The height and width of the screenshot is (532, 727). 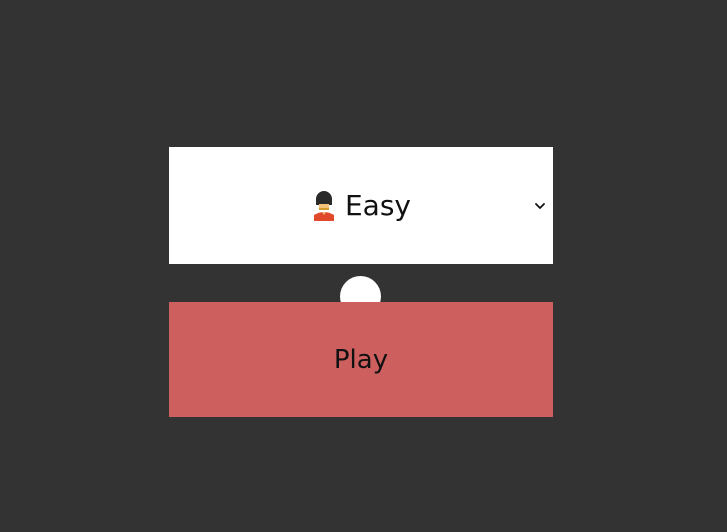 I want to click on difficulty-label: Easy, so click(x=377, y=205).